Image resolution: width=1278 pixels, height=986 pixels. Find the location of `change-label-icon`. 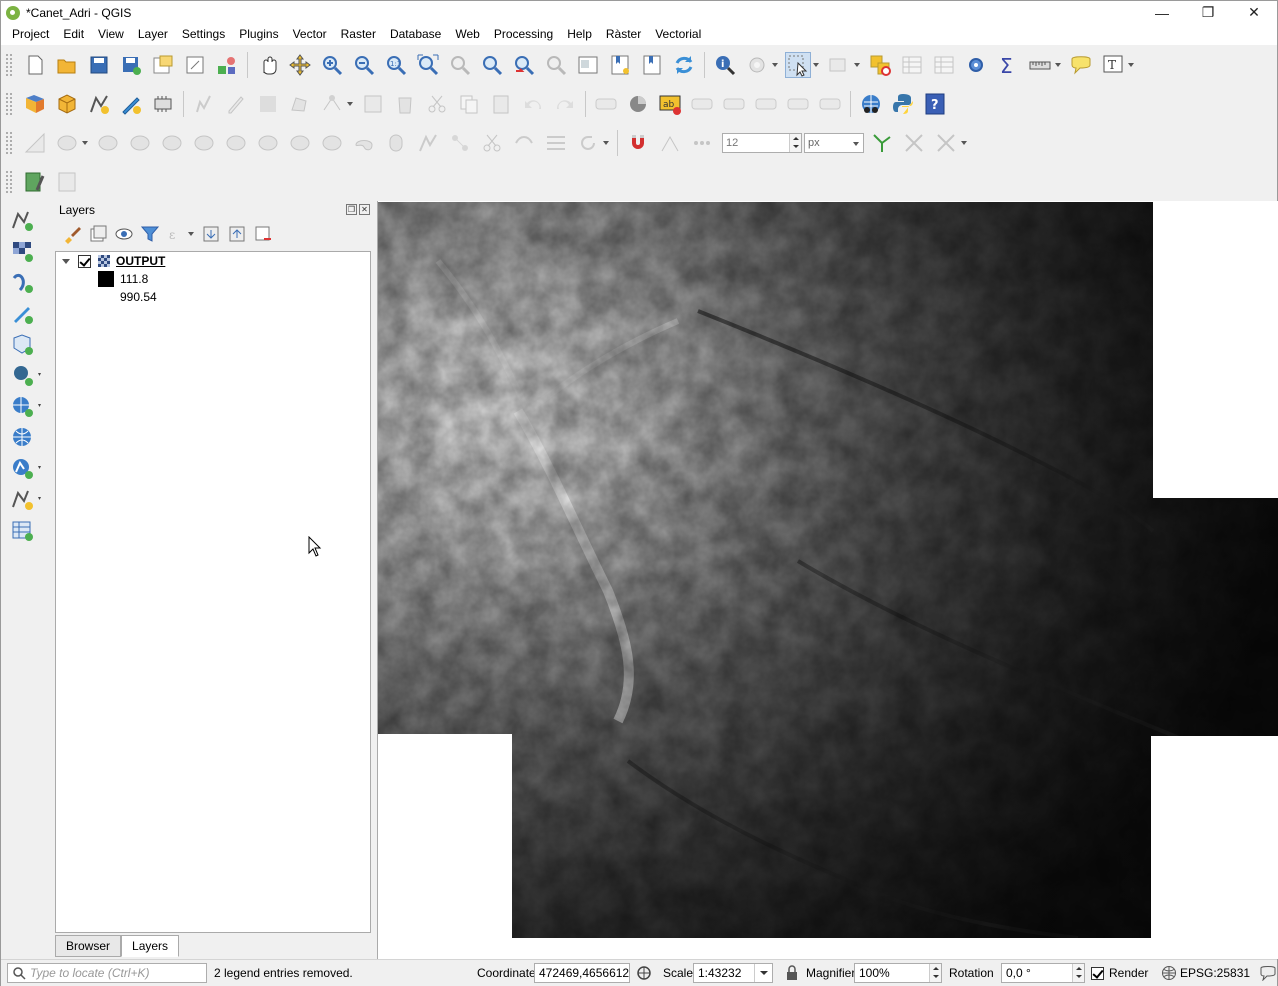

change-label-icon is located at coordinates (830, 104).